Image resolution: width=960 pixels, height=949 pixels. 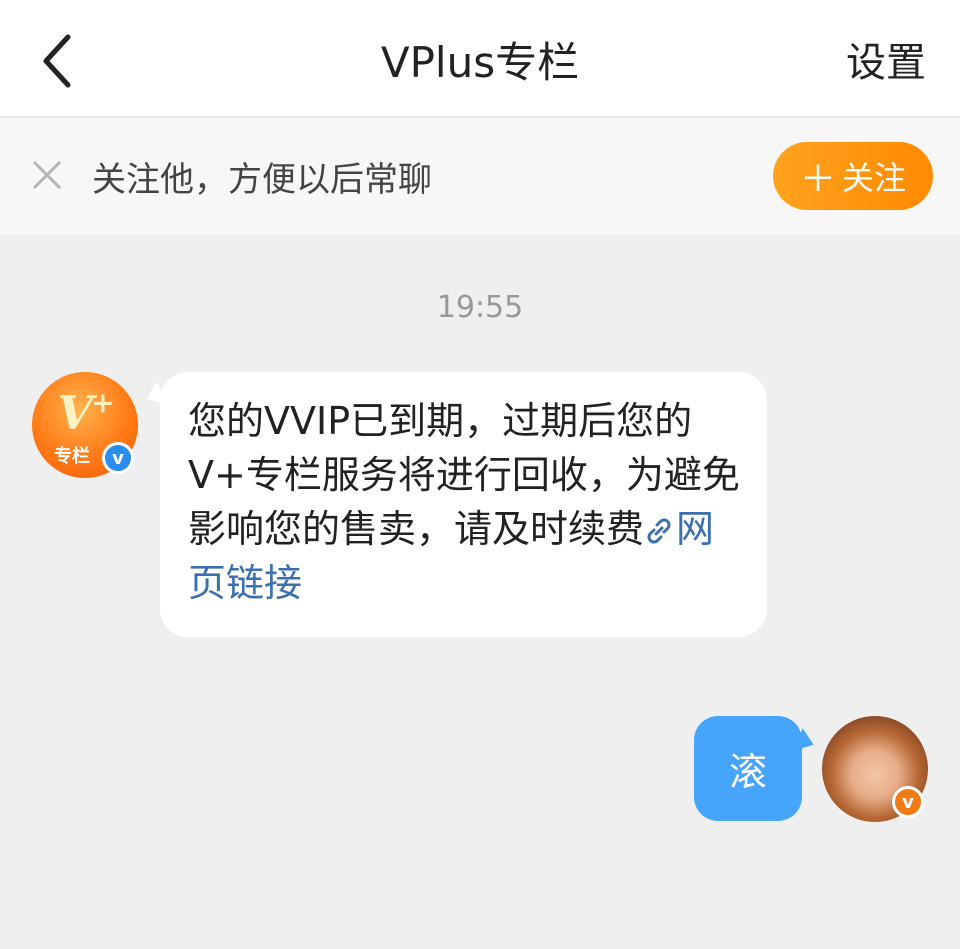 What do you see at coordinates (886, 59) in the screenshot?
I see `settings-button: 设置` at bounding box center [886, 59].